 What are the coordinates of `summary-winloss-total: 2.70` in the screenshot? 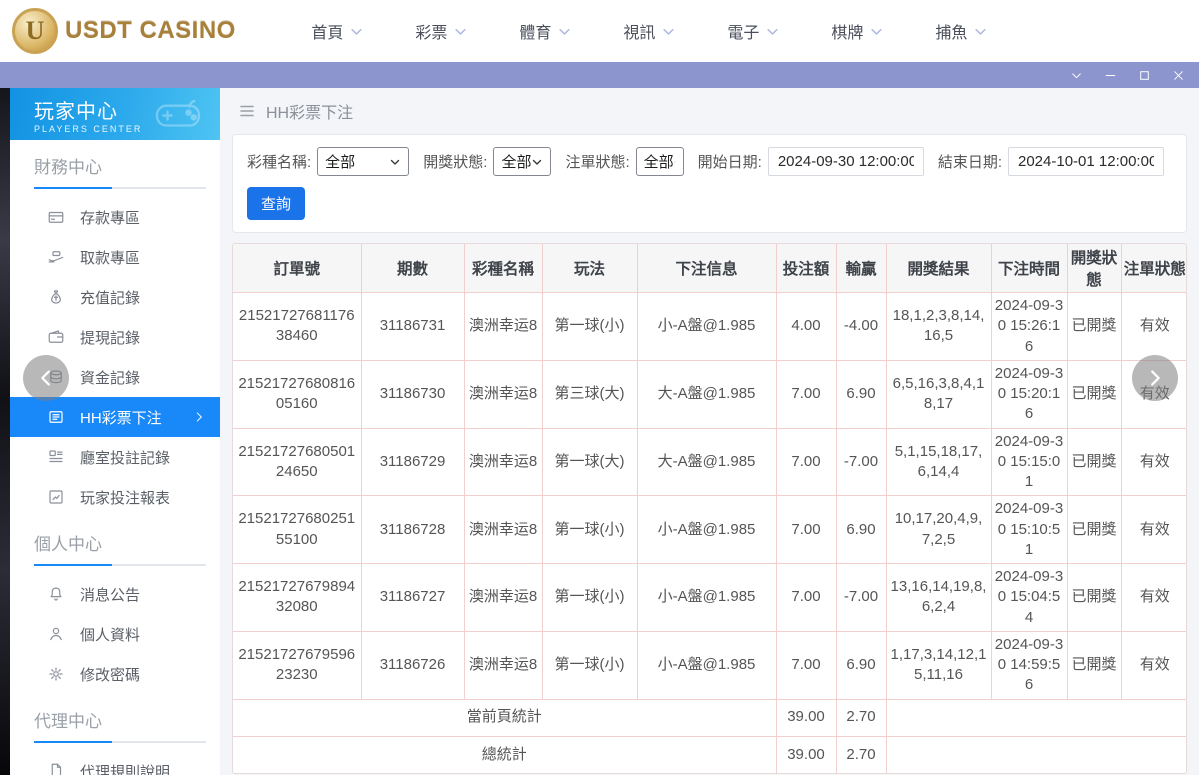 It's located at (861, 717).